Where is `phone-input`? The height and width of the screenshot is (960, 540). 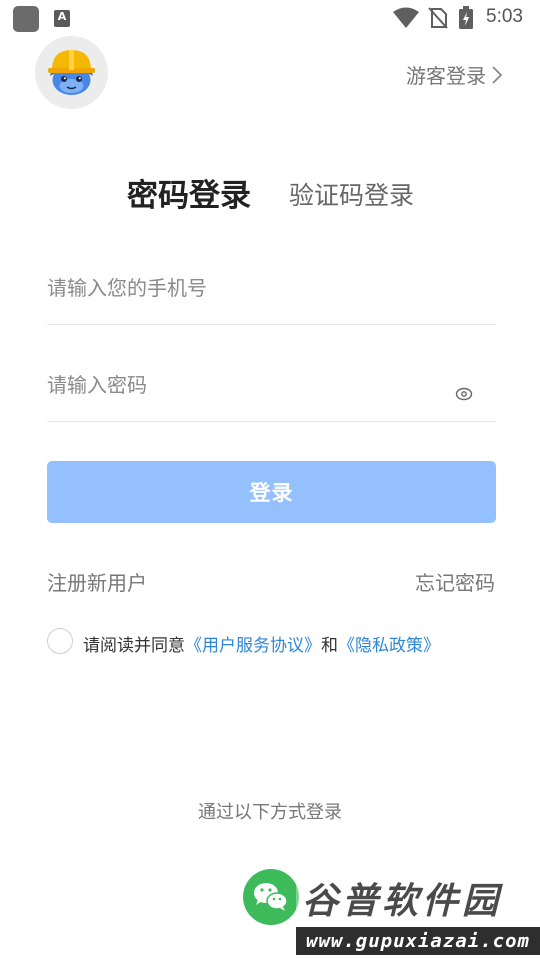
phone-input is located at coordinates (271, 288).